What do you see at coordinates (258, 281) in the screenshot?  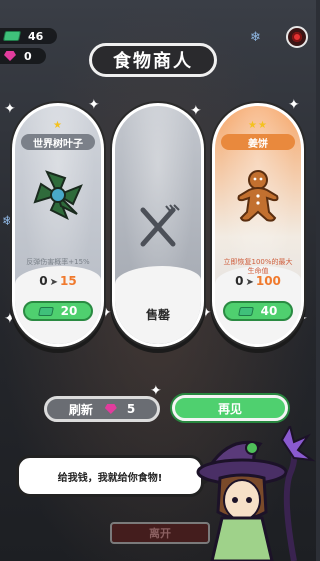 I see `level-change: 0 ➤ 100` at bounding box center [258, 281].